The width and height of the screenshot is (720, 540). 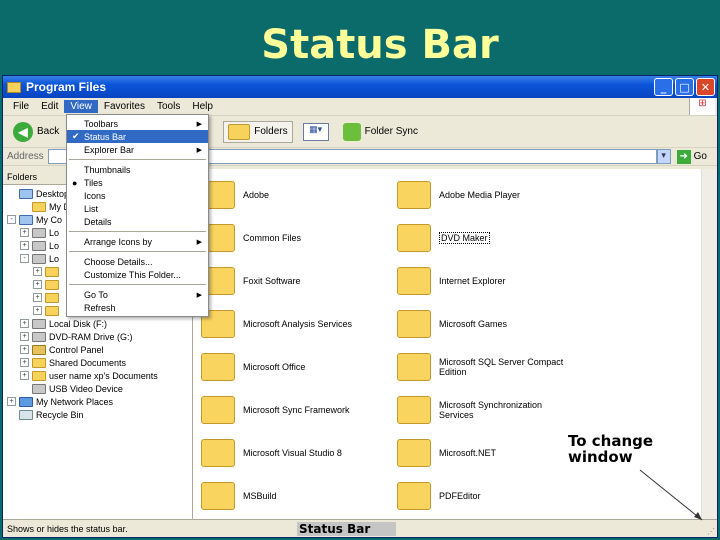 What do you see at coordinates (124, 106) in the screenshot?
I see `menu-favorites: Favorites` at bounding box center [124, 106].